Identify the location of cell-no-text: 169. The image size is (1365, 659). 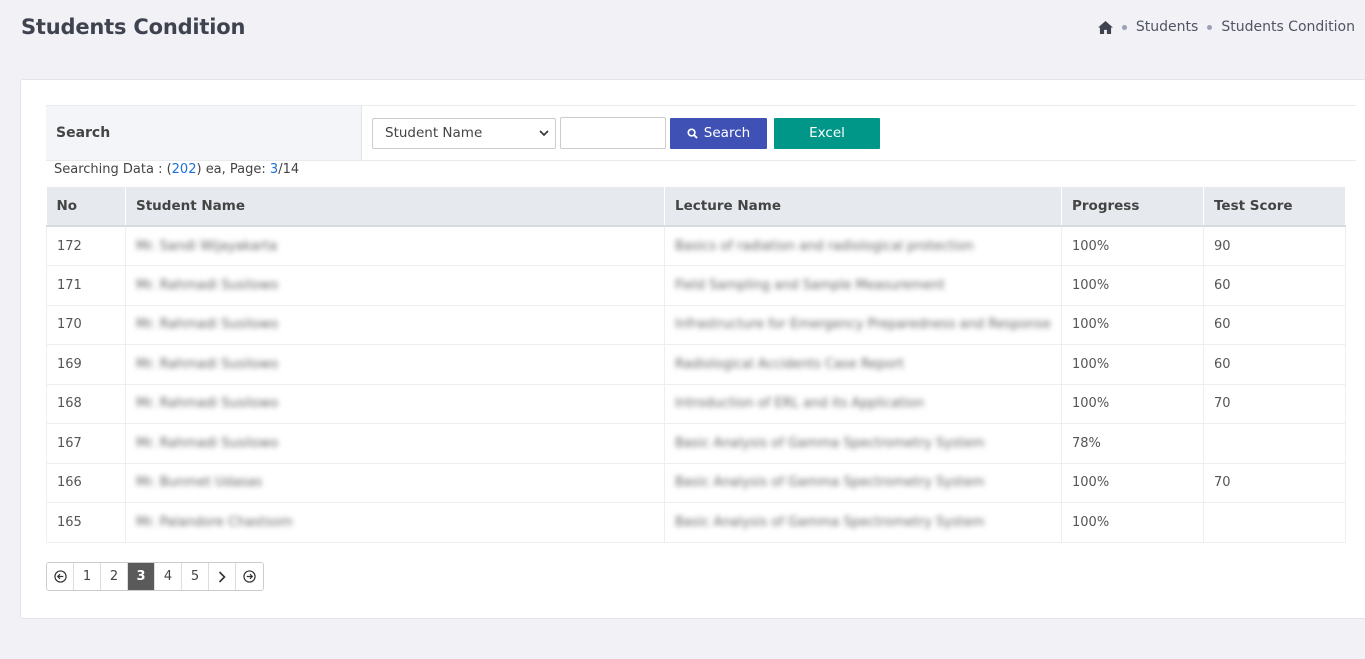
(69, 364).